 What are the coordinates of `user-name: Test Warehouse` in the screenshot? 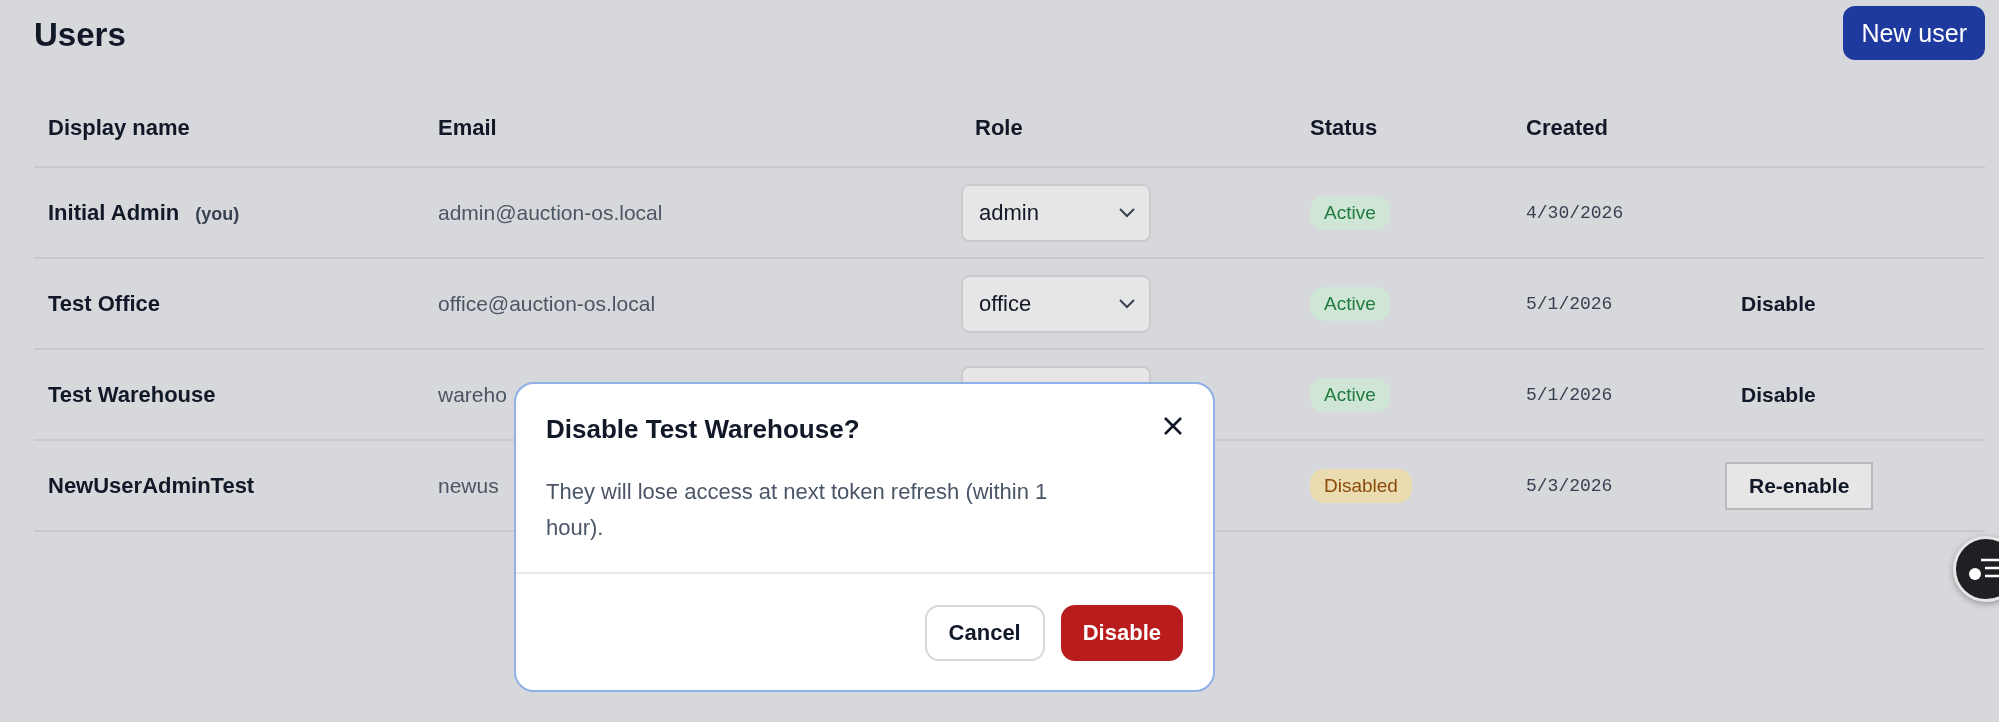 It's located at (132, 394).